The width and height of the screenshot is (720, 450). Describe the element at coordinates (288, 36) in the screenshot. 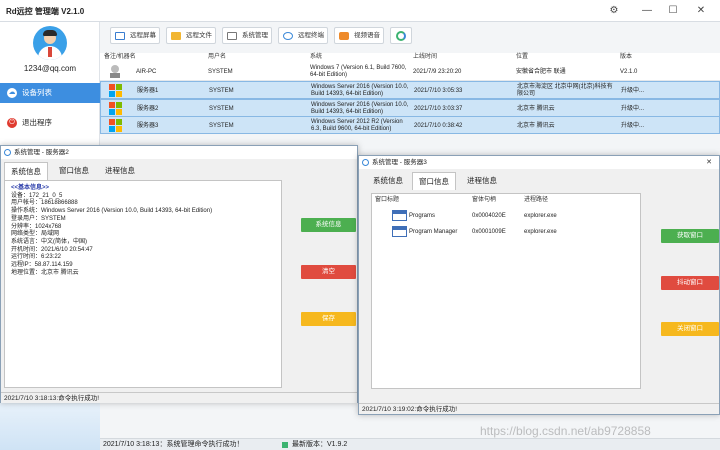

I see `terminal-icon` at that location.